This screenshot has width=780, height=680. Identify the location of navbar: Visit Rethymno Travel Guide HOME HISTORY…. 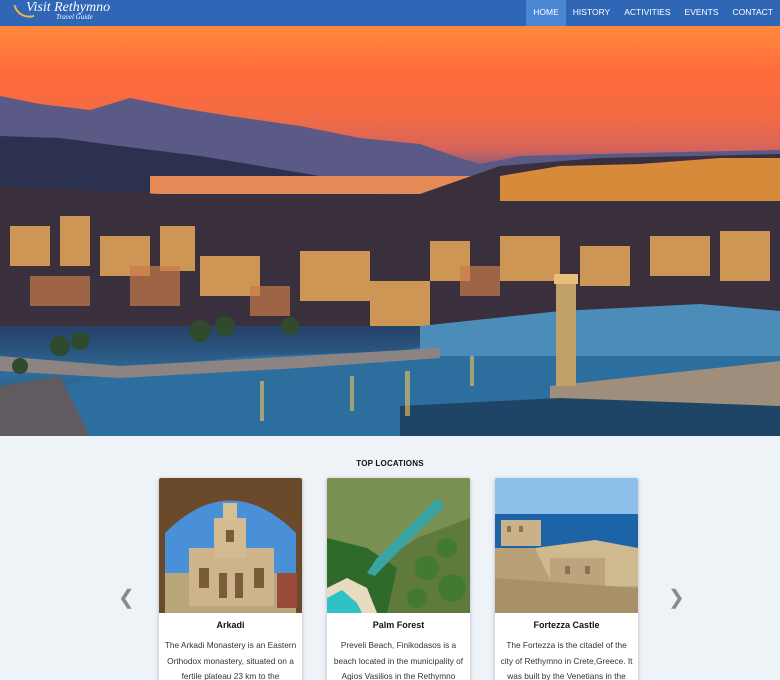
(390, 13).